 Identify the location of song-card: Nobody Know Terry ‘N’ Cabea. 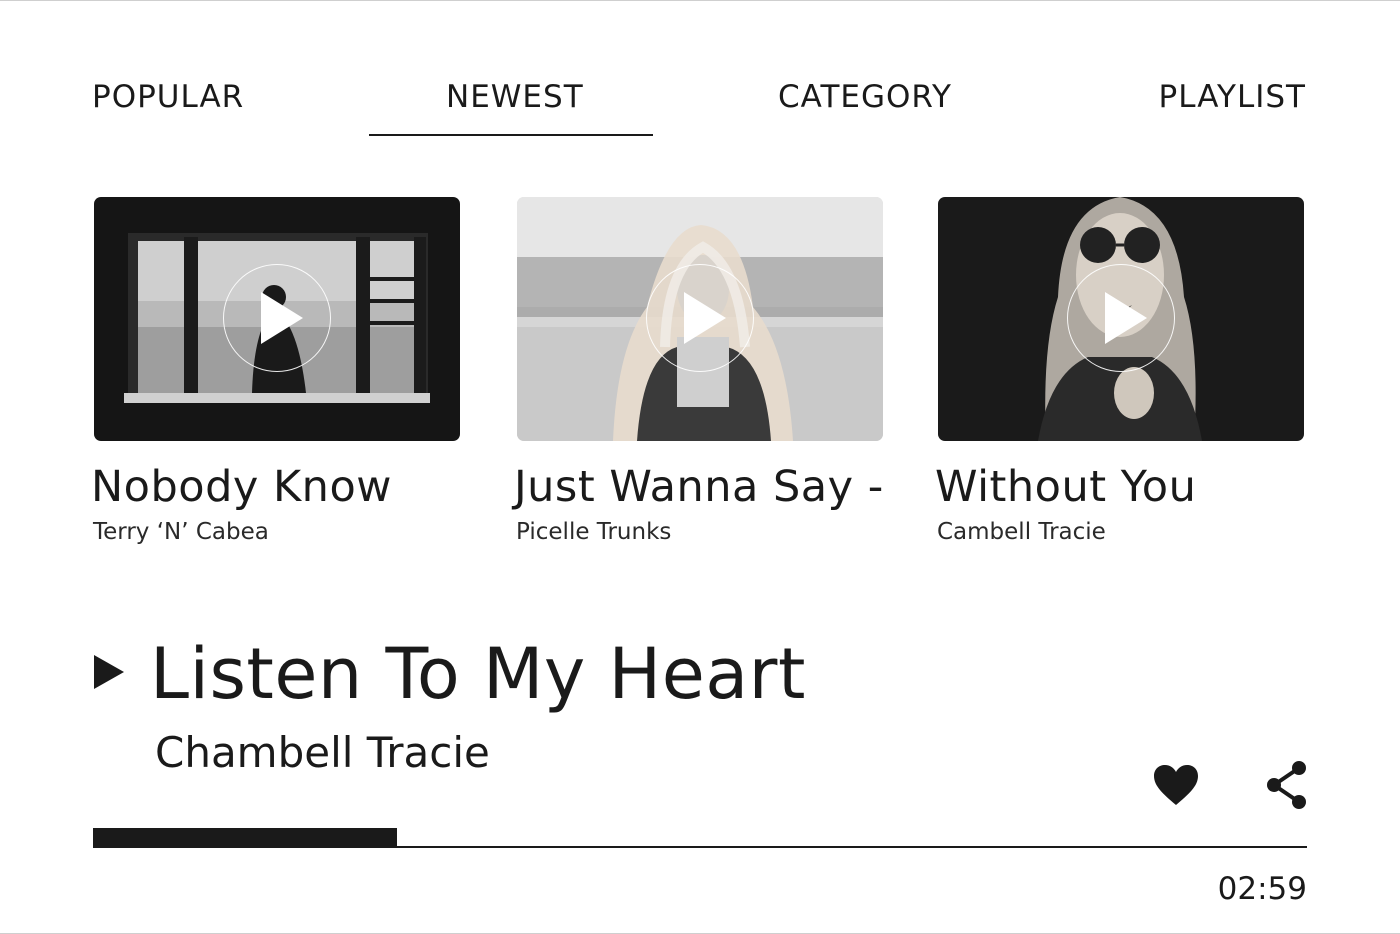
(275, 371).